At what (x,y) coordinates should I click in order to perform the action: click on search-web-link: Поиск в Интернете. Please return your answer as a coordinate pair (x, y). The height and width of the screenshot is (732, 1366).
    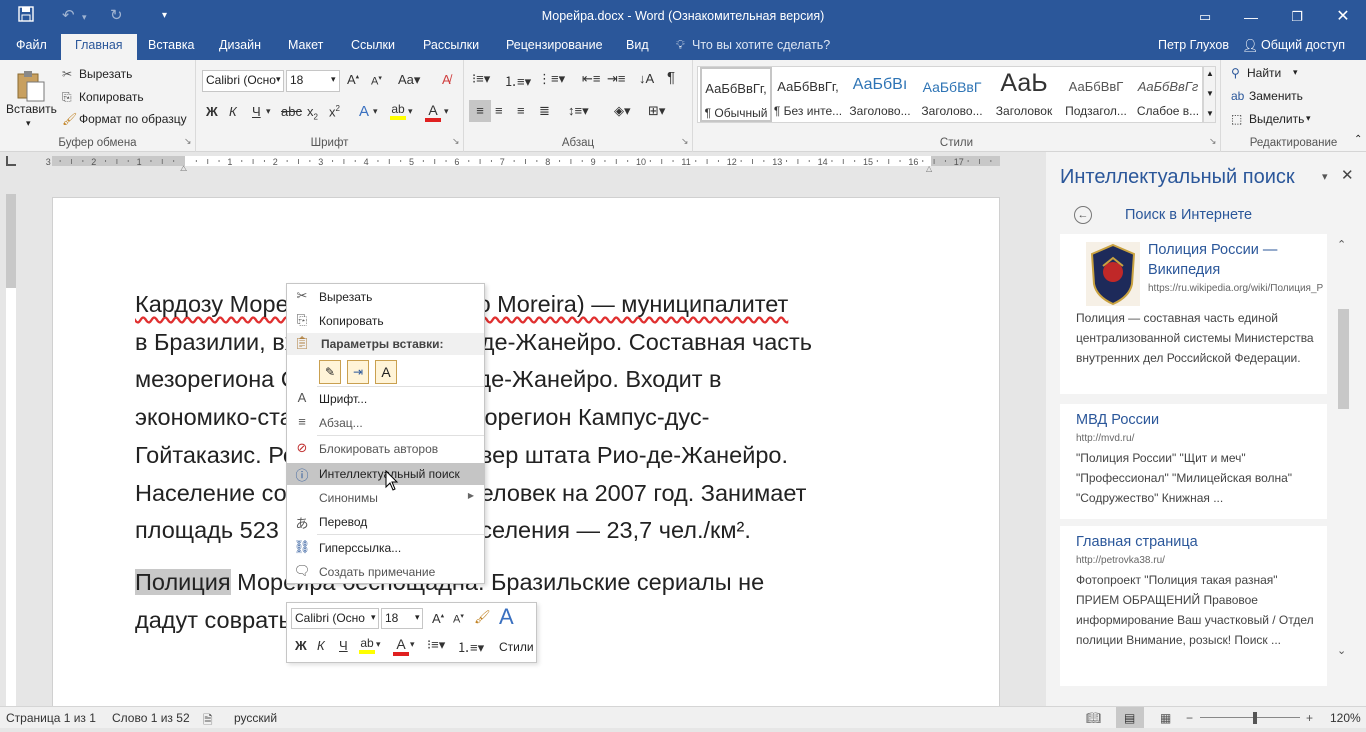
    Looking at the image, I should click on (1188, 215).